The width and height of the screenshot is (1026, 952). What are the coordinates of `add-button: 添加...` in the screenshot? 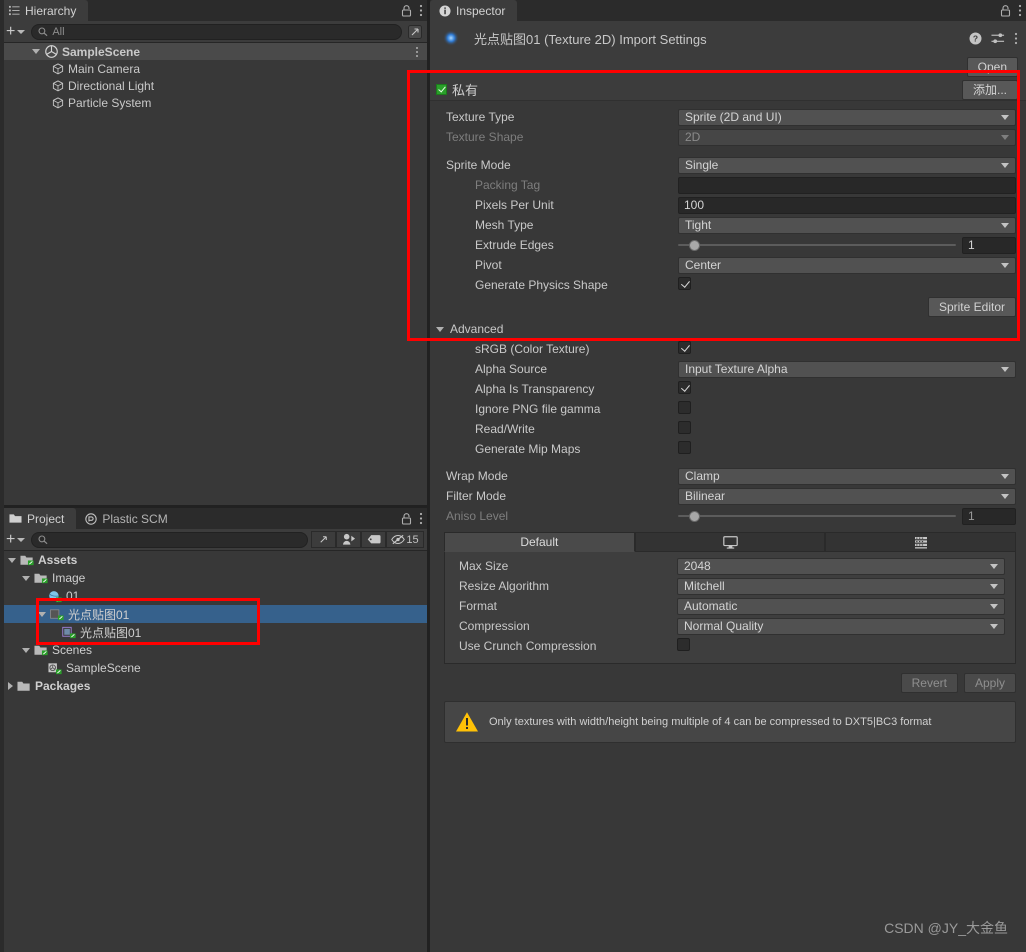 It's located at (989, 89).